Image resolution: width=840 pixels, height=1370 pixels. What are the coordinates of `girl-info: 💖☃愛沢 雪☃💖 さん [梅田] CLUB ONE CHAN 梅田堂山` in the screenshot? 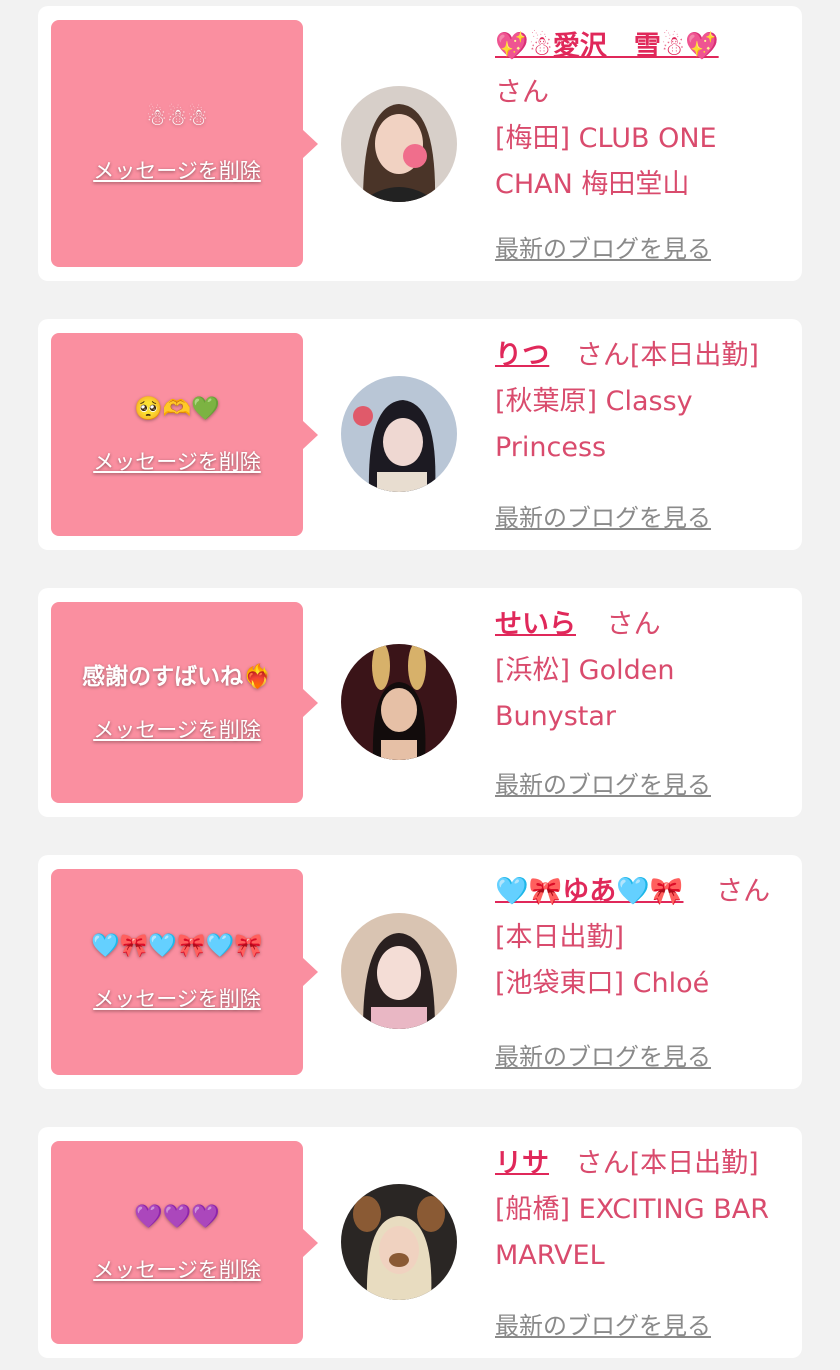 It's located at (640, 116).